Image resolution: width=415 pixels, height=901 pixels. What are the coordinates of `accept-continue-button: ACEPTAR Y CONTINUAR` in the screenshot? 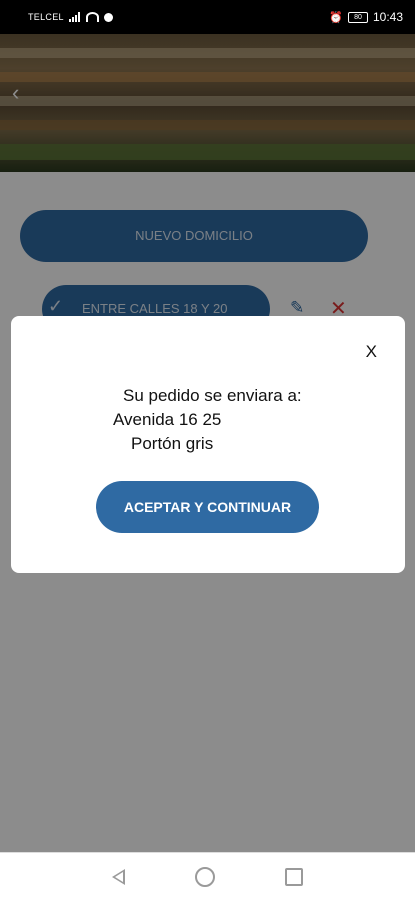 It's located at (207, 507).